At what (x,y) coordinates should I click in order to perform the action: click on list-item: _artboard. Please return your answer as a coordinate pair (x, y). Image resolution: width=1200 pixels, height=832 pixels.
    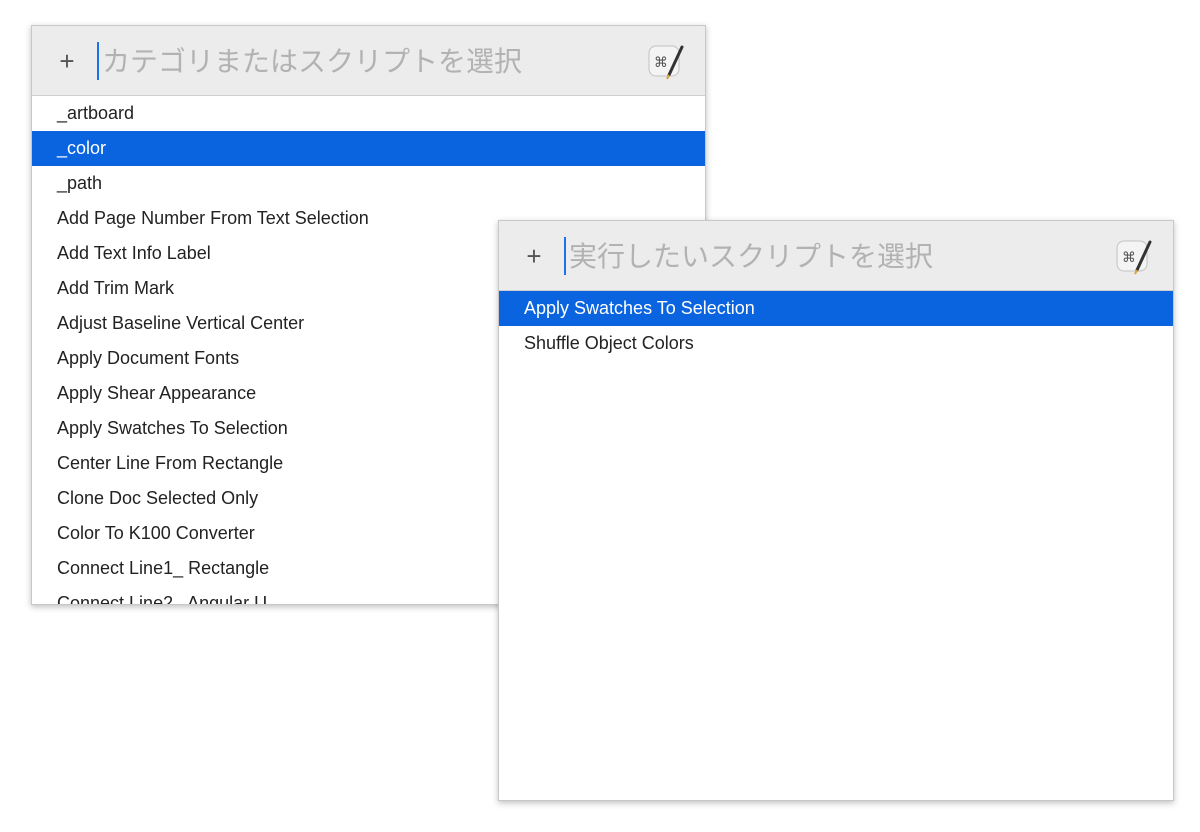
    Looking at the image, I should click on (368, 113).